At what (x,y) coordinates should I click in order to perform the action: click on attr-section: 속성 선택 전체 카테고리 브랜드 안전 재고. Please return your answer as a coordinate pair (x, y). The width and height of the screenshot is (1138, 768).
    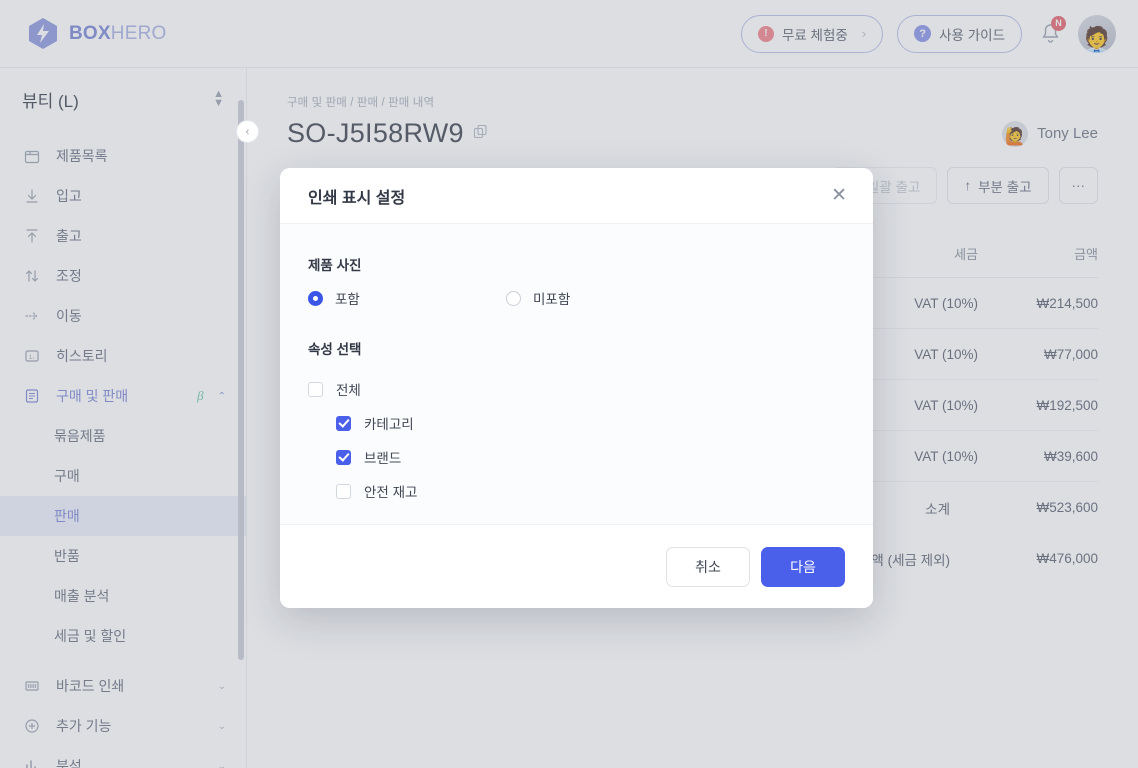
    Looking at the image, I should click on (576, 423).